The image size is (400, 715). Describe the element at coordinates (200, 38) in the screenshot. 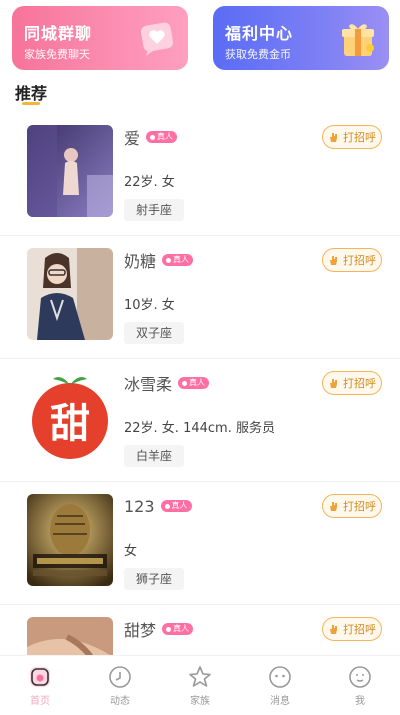

I see `banner-row: 同城群聊 家族免费聊天 福利中心 获取免费金币` at that location.